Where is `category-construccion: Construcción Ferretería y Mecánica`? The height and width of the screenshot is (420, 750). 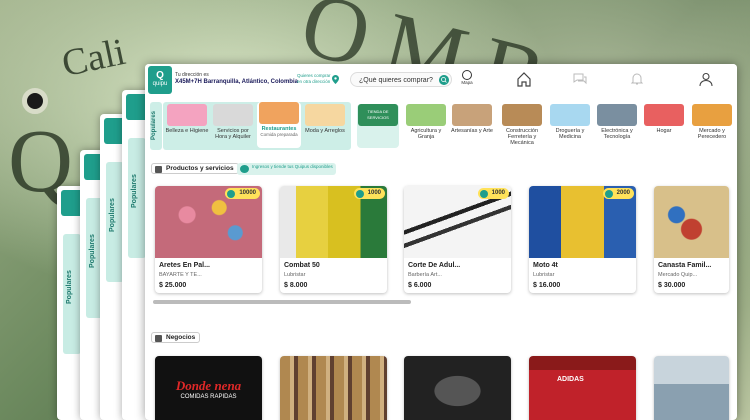 category-construccion: Construcción Ferretería y Mecánica is located at coordinates (522, 126).